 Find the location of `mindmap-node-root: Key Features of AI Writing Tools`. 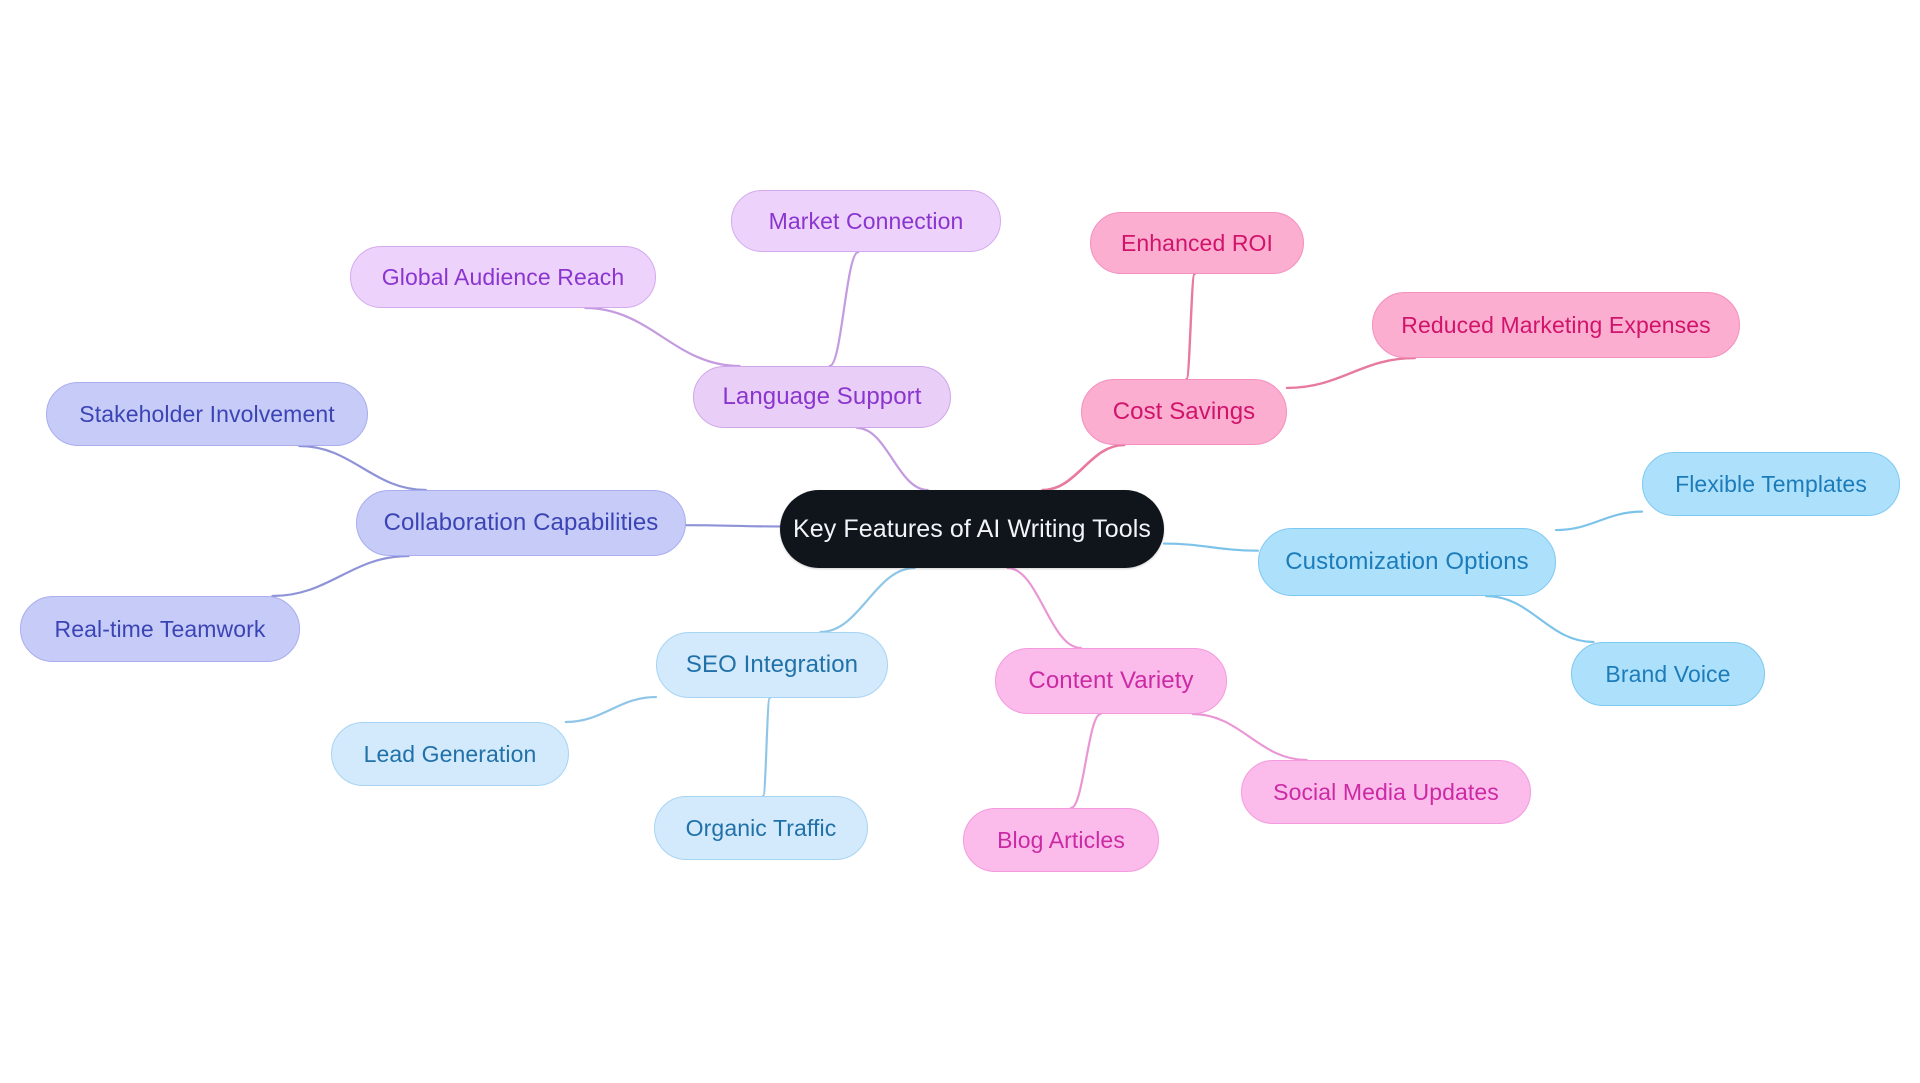

mindmap-node-root: Key Features of AI Writing Tools is located at coordinates (972, 529).